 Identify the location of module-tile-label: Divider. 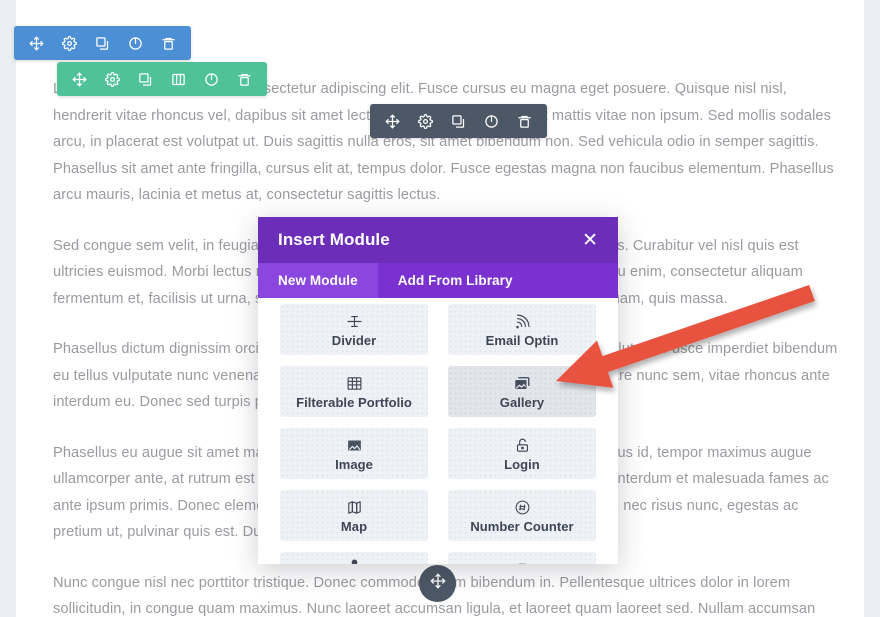
(354, 340).